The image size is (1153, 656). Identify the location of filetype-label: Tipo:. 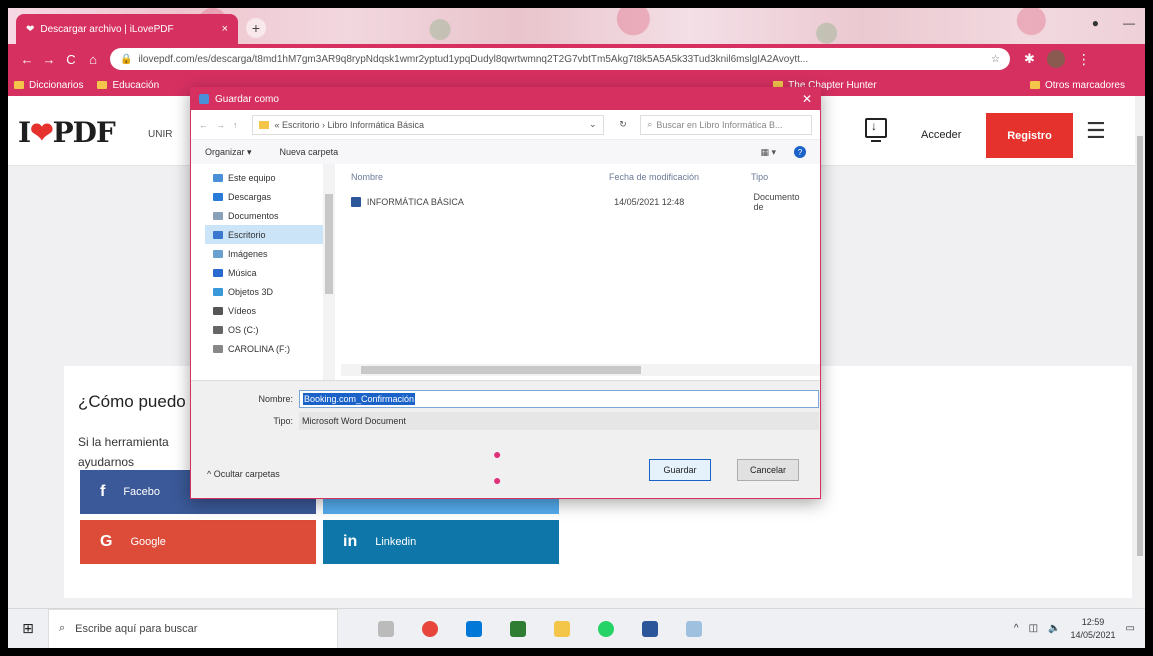
(283, 421).